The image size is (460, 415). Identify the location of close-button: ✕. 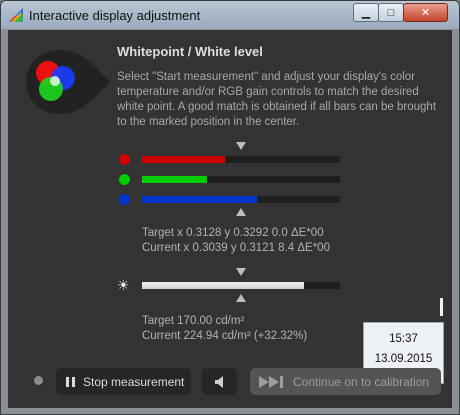
(425, 12).